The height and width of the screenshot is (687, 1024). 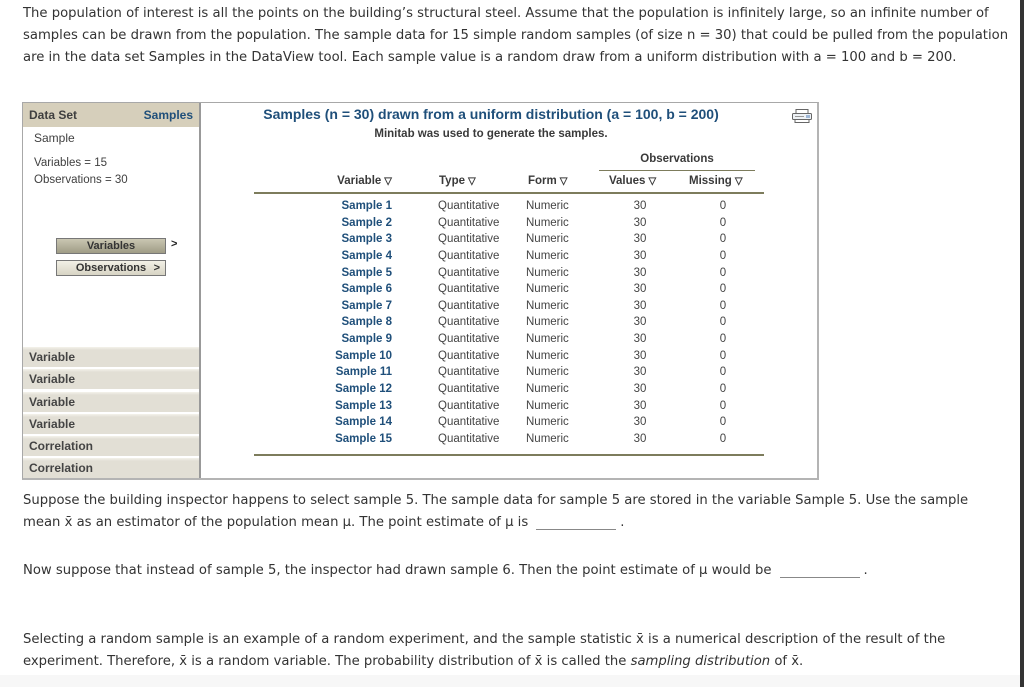 I want to click on column-header-type: Type ▽, so click(x=457, y=181).